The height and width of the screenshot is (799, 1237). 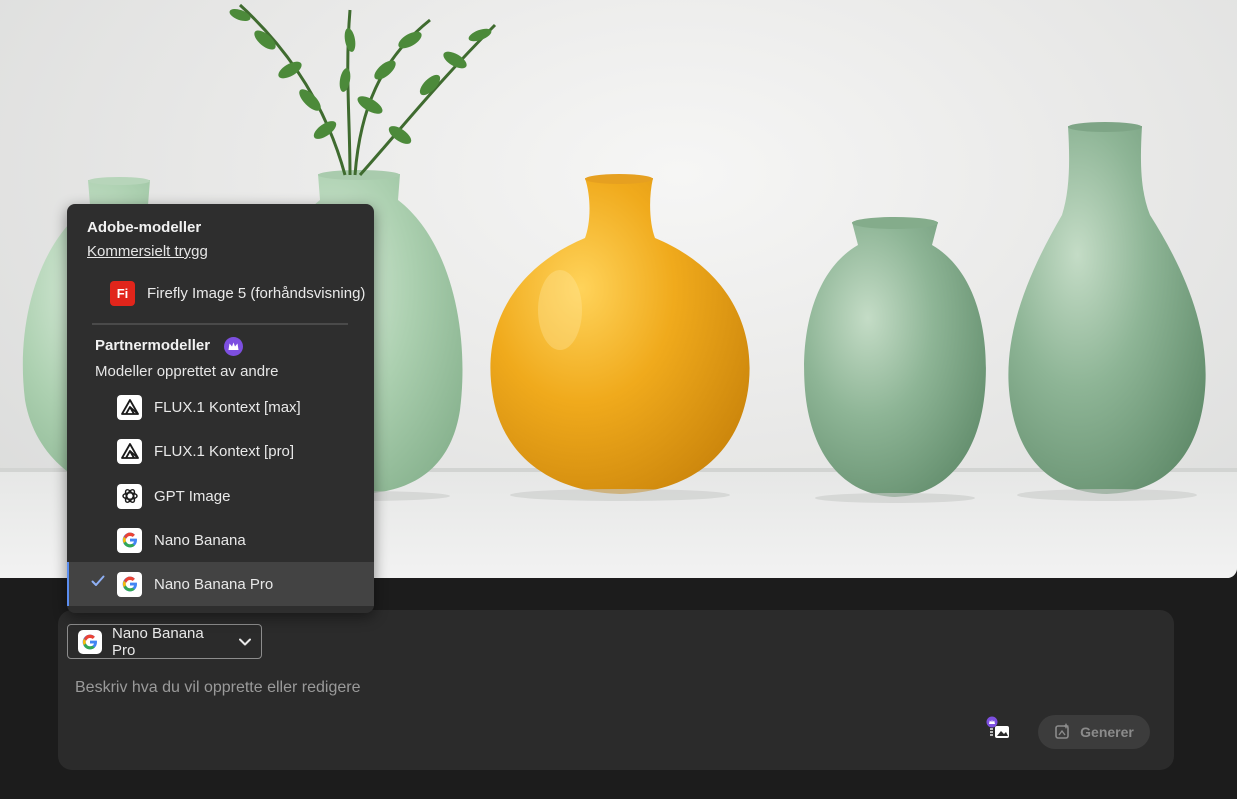 I want to click on menu-item-label: FLUX.1 Kontext [max], so click(x=227, y=407).